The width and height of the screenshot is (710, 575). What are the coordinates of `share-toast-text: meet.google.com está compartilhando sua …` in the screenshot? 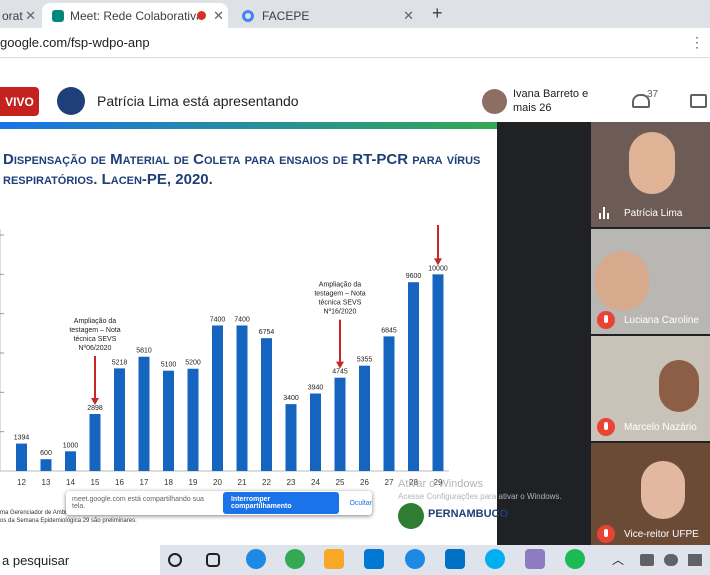 It's located at (138, 503).